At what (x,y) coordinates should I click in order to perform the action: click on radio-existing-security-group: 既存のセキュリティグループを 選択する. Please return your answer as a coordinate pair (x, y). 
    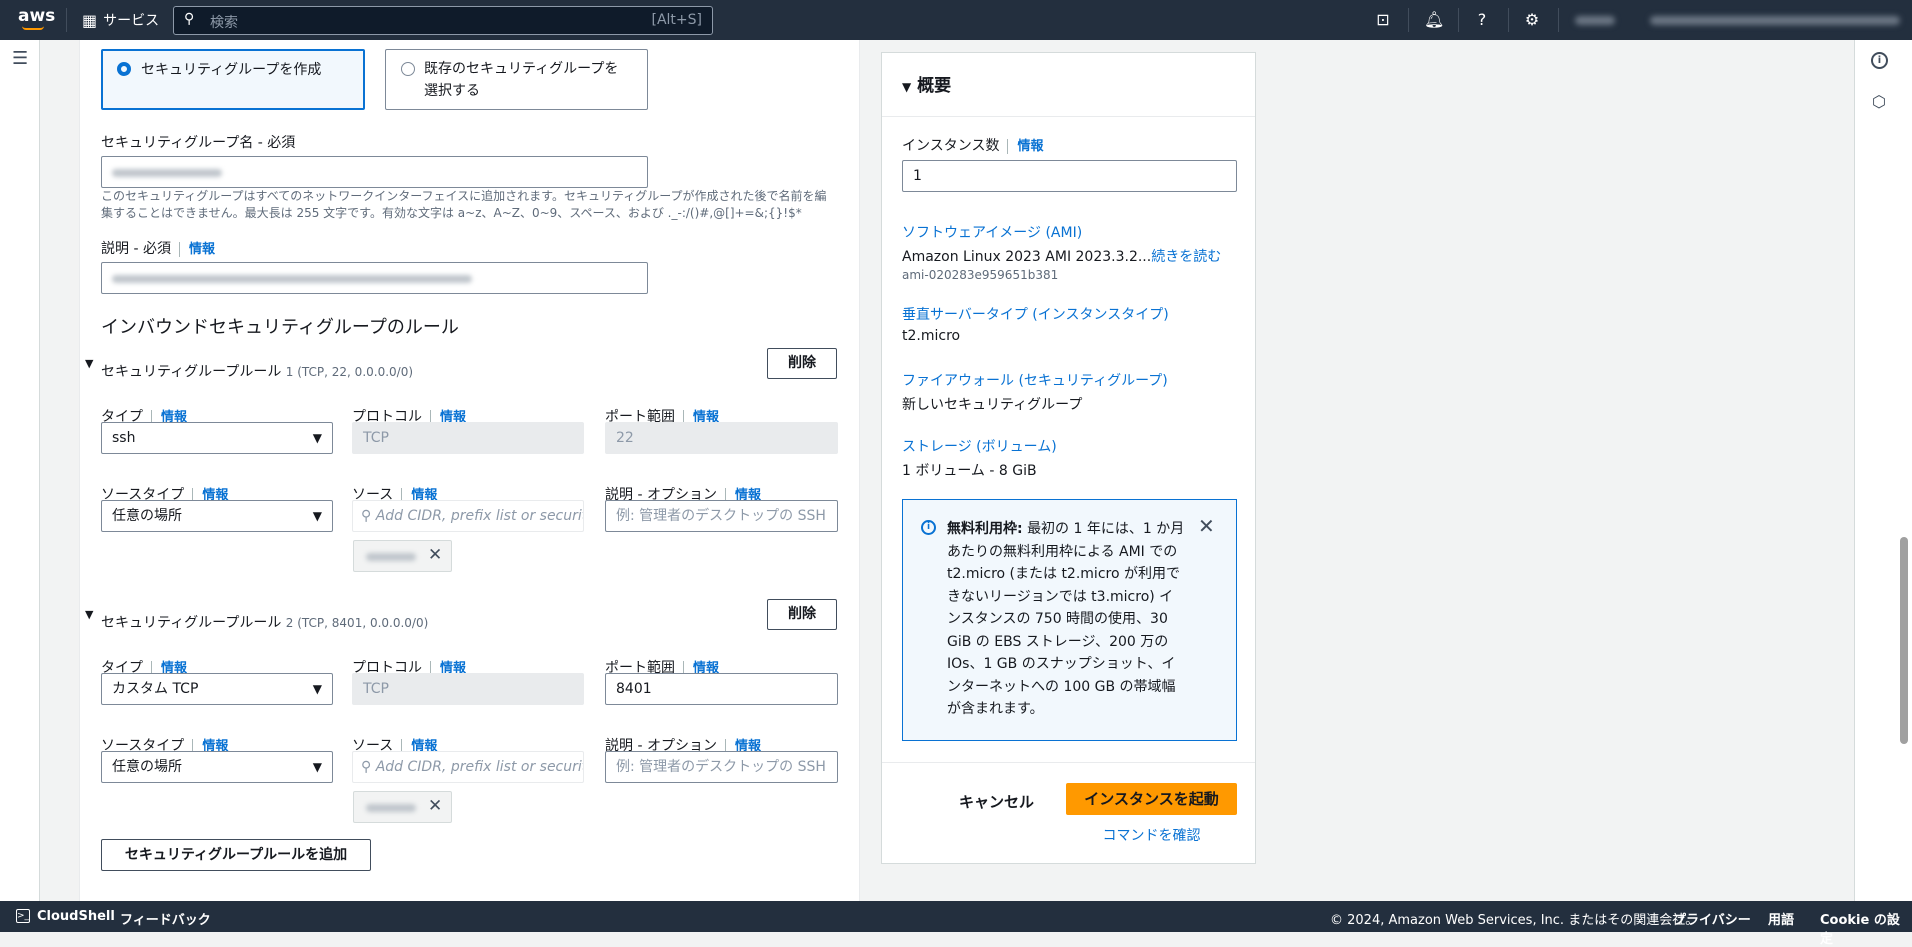
    Looking at the image, I should click on (516, 79).